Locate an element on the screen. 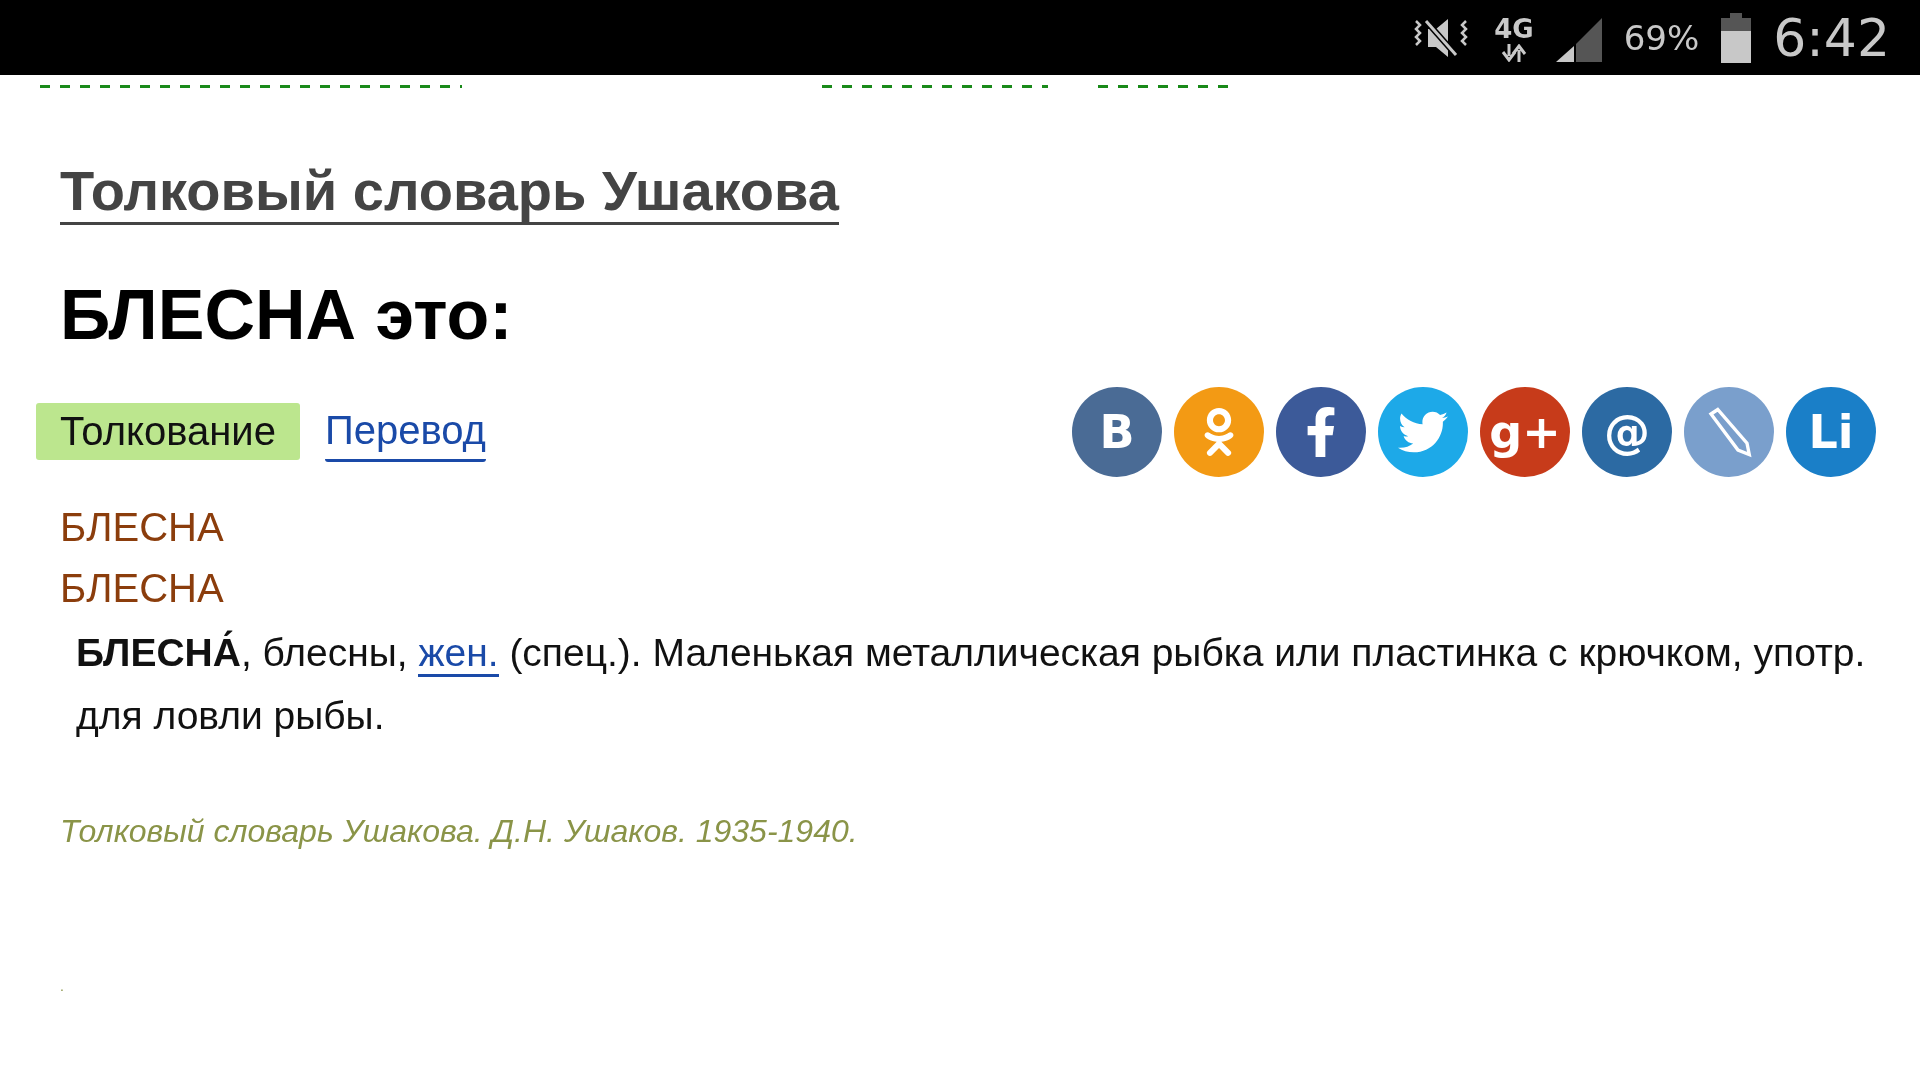 The width and height of the screenshot is (1920, 1080). tab: Перевод is located at coordinates (405, 431).